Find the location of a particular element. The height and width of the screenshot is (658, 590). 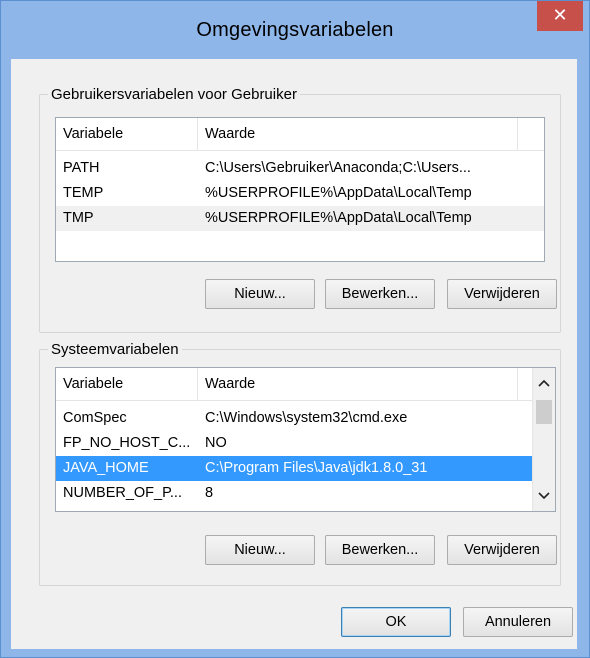

vertical-scrollbar is located at coordinates (543, 439).